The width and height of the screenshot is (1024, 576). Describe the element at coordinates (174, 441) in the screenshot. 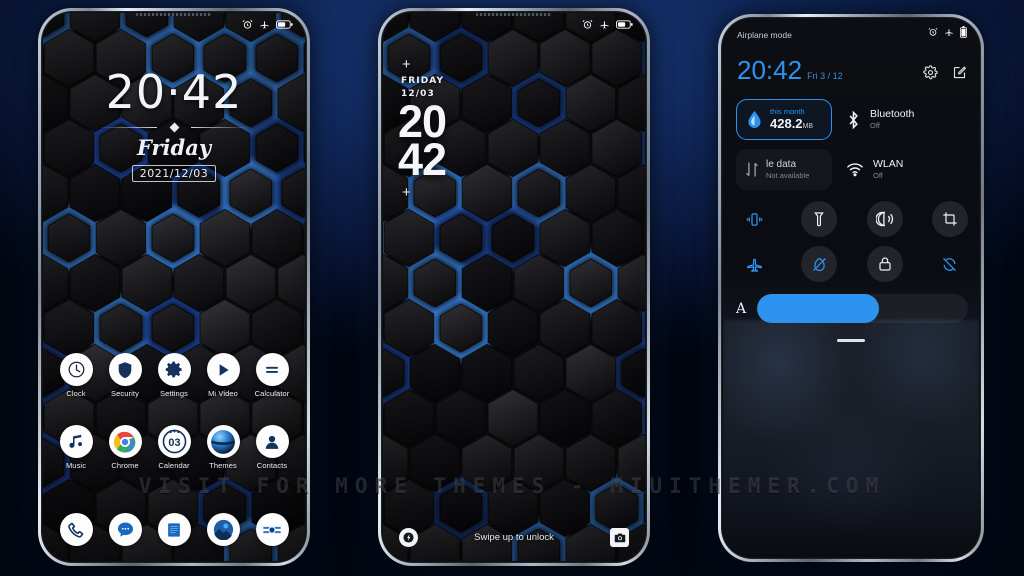

I see `calendar-icon: 03` at that location.